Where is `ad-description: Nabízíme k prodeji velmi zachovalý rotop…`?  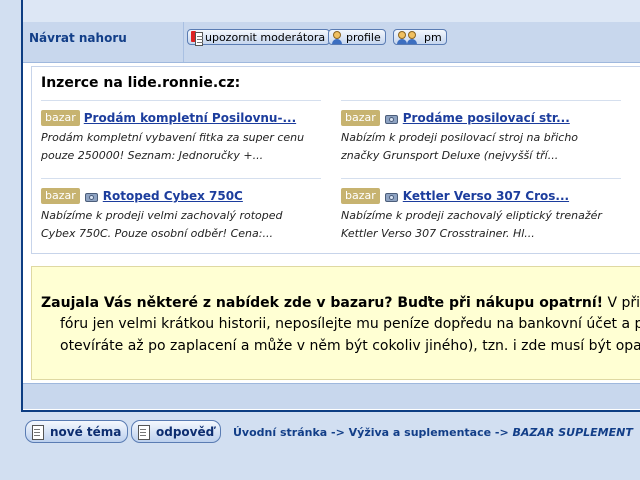 ad-description: Nabízíme k prodeji velmi zachovalý rotop… is located at coordinates (162, 224).